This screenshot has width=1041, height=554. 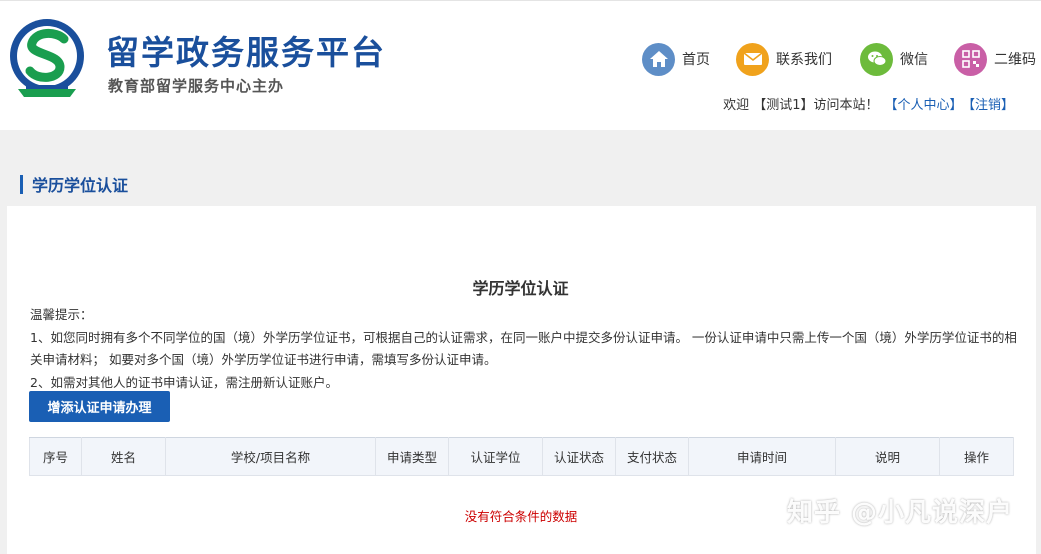 I want to click on col-header-name: 姓名, so click(x=123, y=456).